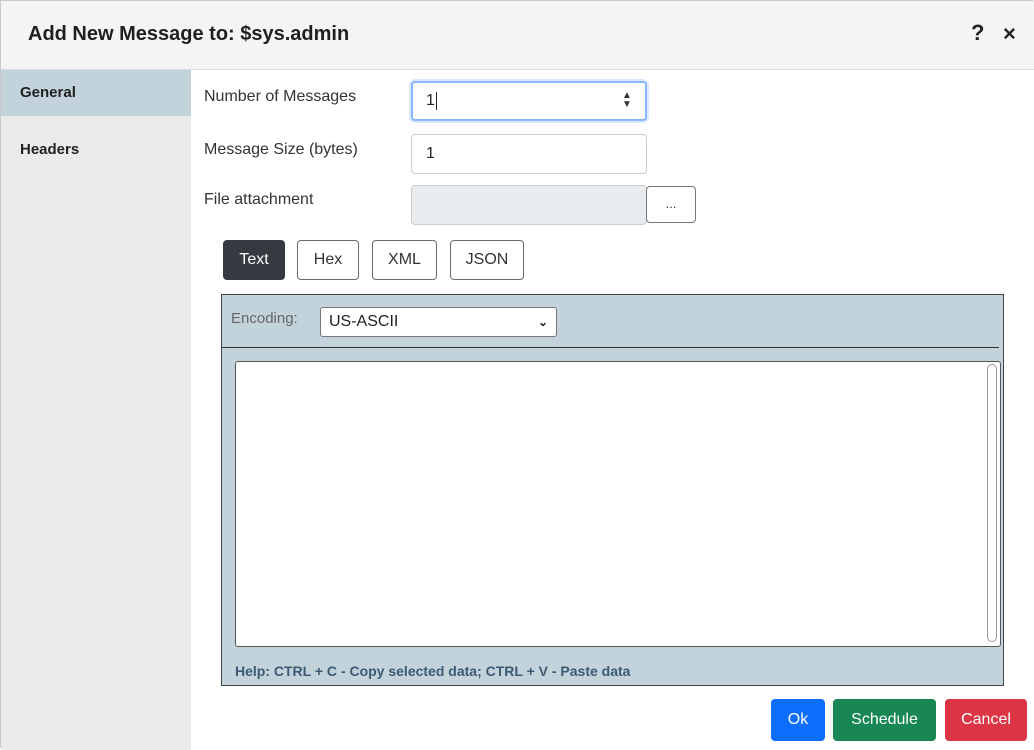 The height and width of the screenshot is (750, 1034). I want to click on file-attachment-input, so click(529, 205).